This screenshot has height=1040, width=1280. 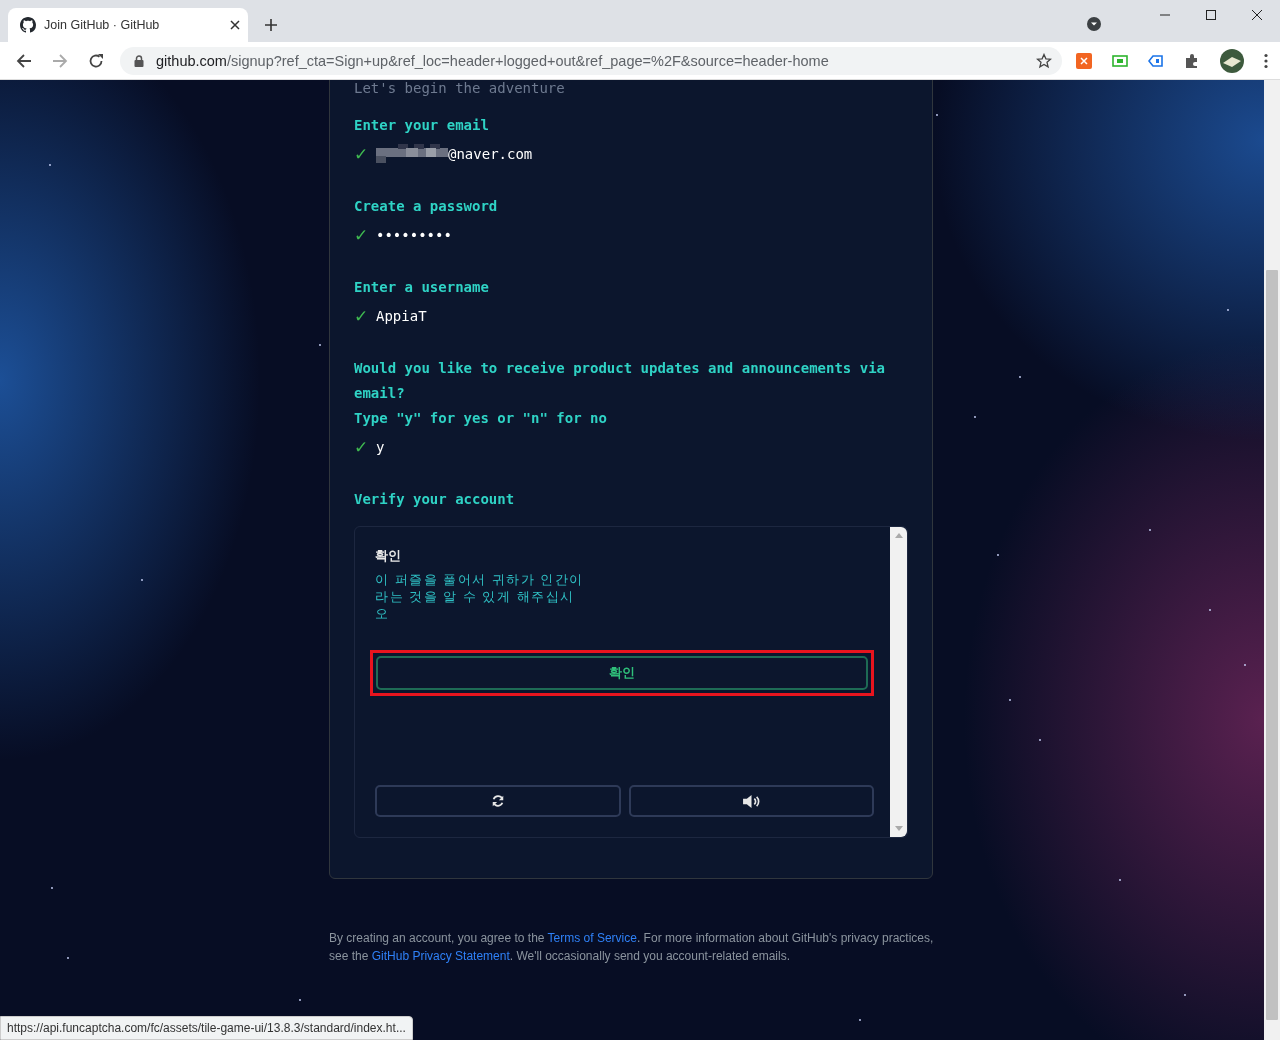 What do you see at coordinates (414, 235) in the screenshot?
I see `answer-text: •••••••••` at bounding box center [414, 235].